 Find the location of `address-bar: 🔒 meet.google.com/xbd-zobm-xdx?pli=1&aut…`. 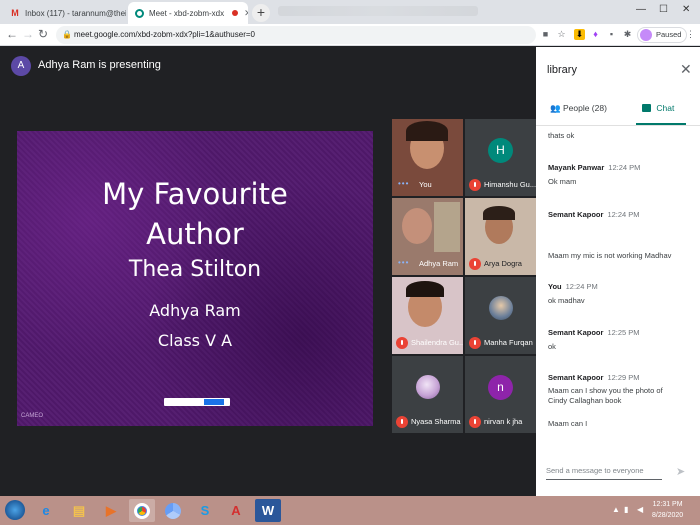

address-bar: 🔒 meet.google.com/xbd-zobm-xdx?pli=1&aut… is located at coordinates (296, 35).